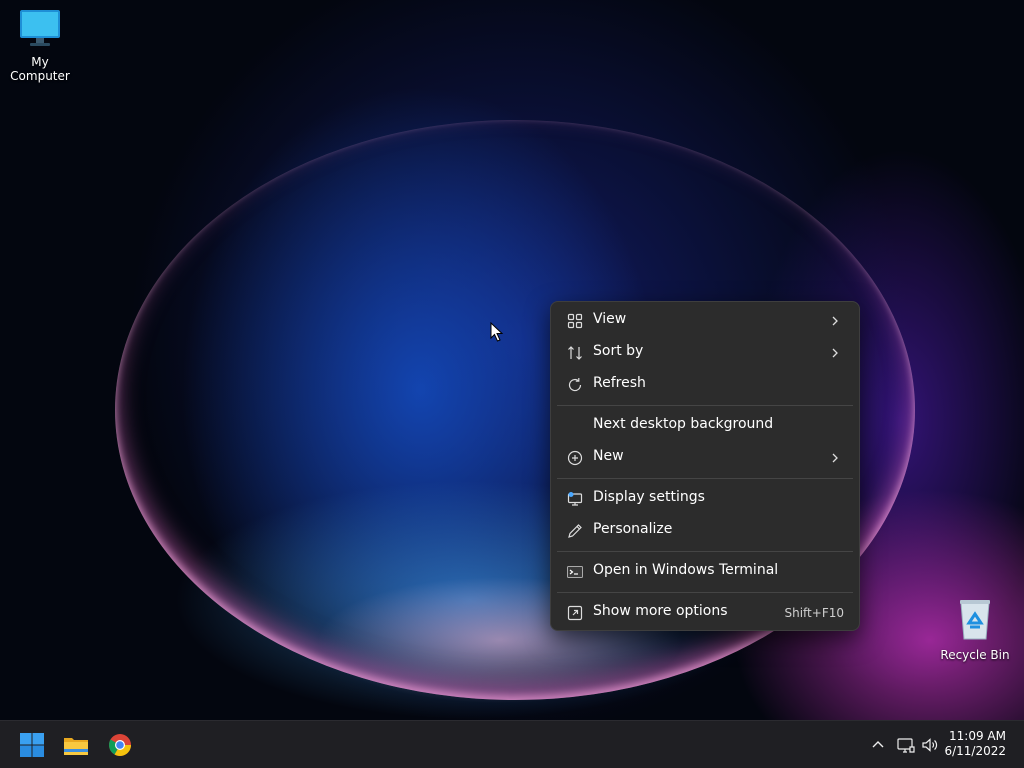 This screenshot has width=1024, height=768. What do you see at coordinates (618, 351) in the screenshot?
I see `menu-item-label: Sort by` at bounding box center [618, 351].